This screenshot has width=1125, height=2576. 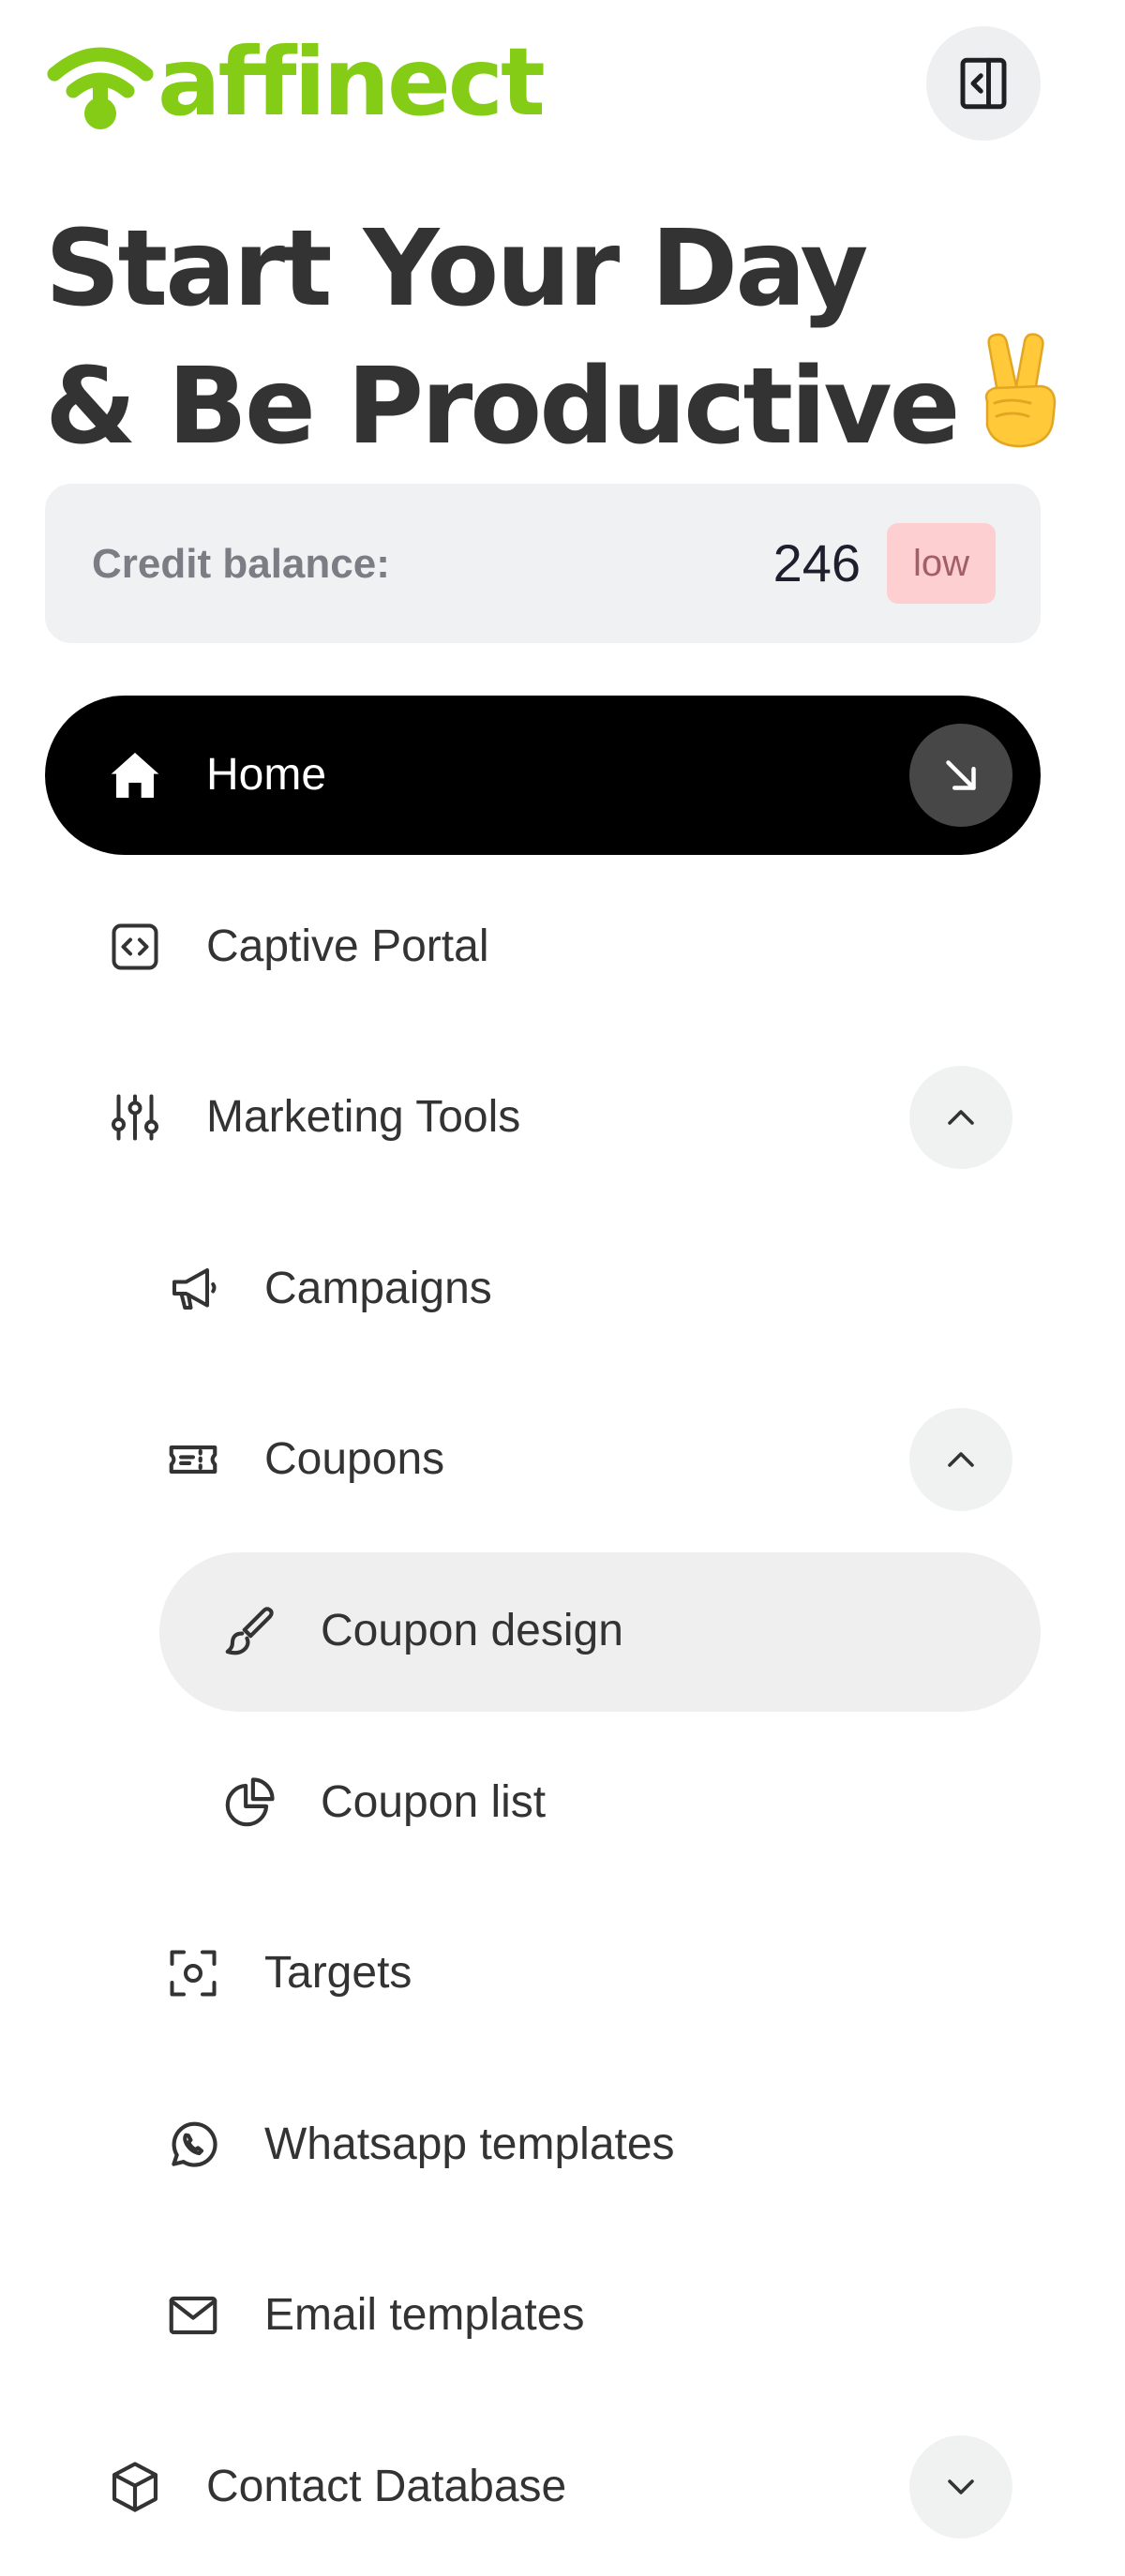 I want to click on nav-item-campaigns-label: Campaigns, so click(x=378, y=1288).